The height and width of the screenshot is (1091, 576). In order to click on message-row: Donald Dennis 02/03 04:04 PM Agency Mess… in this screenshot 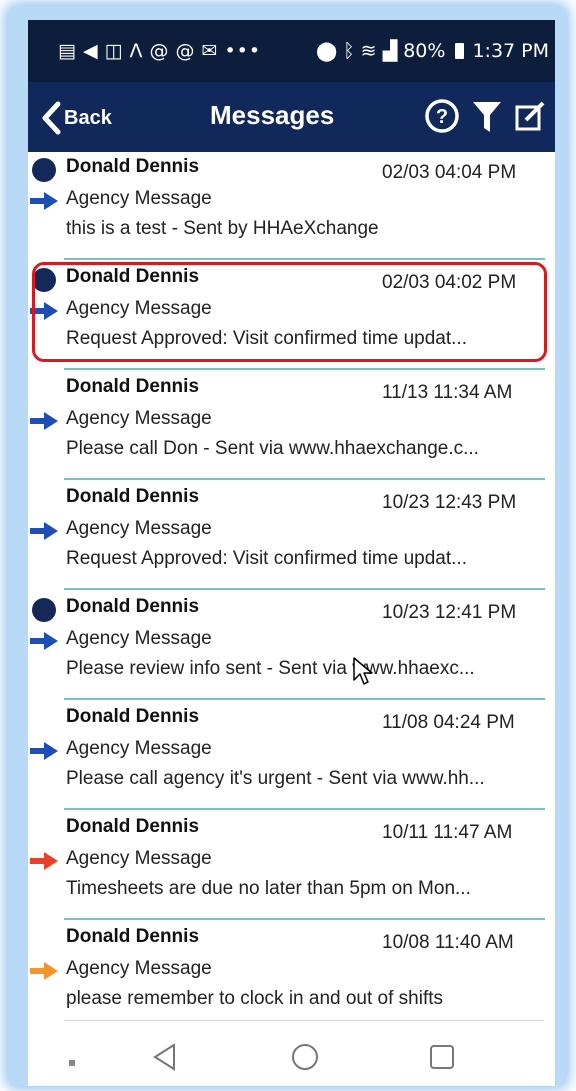, I will do `click(291, 206)`.